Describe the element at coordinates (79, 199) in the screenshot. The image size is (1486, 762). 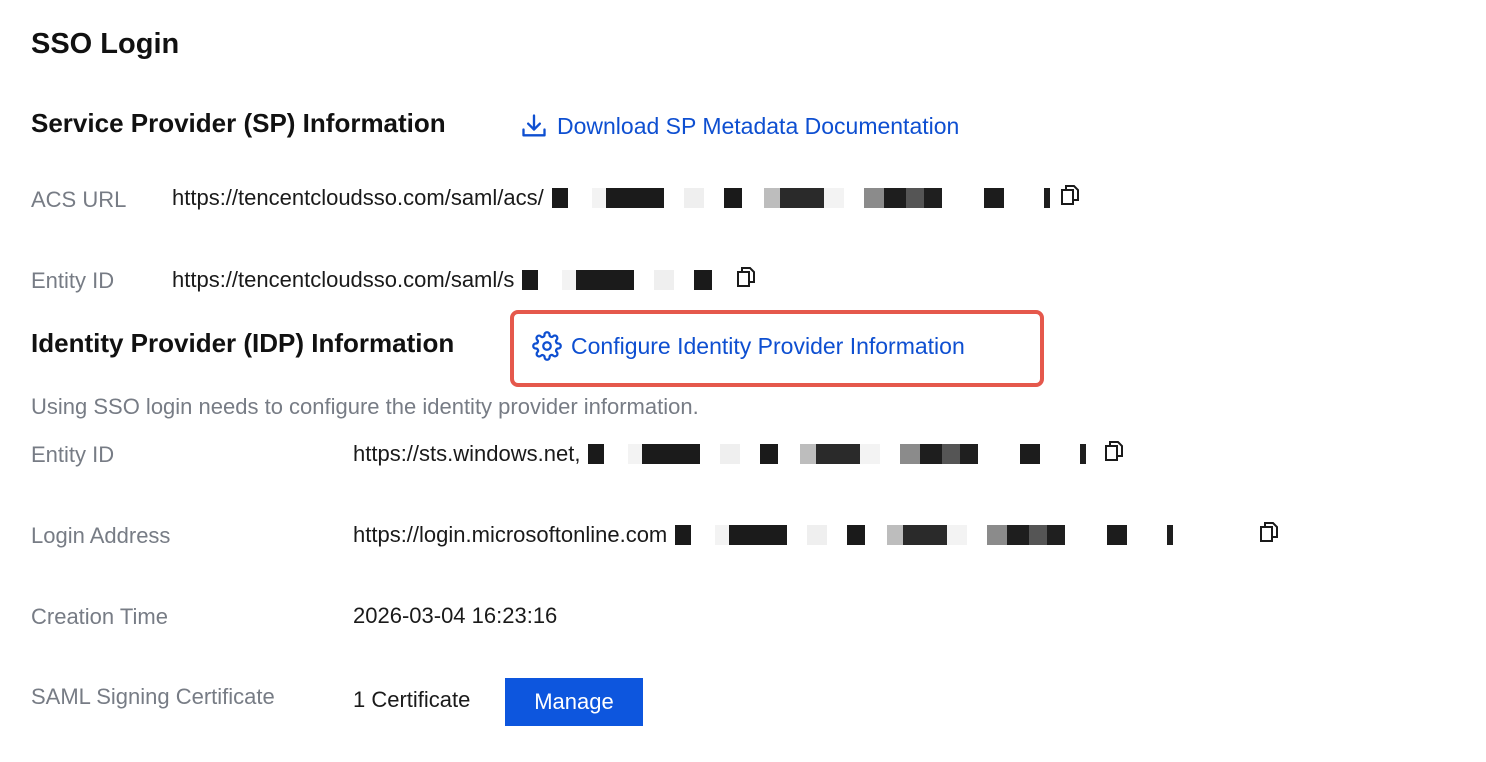
I see `acs-url-label: ACS URL` at that location.